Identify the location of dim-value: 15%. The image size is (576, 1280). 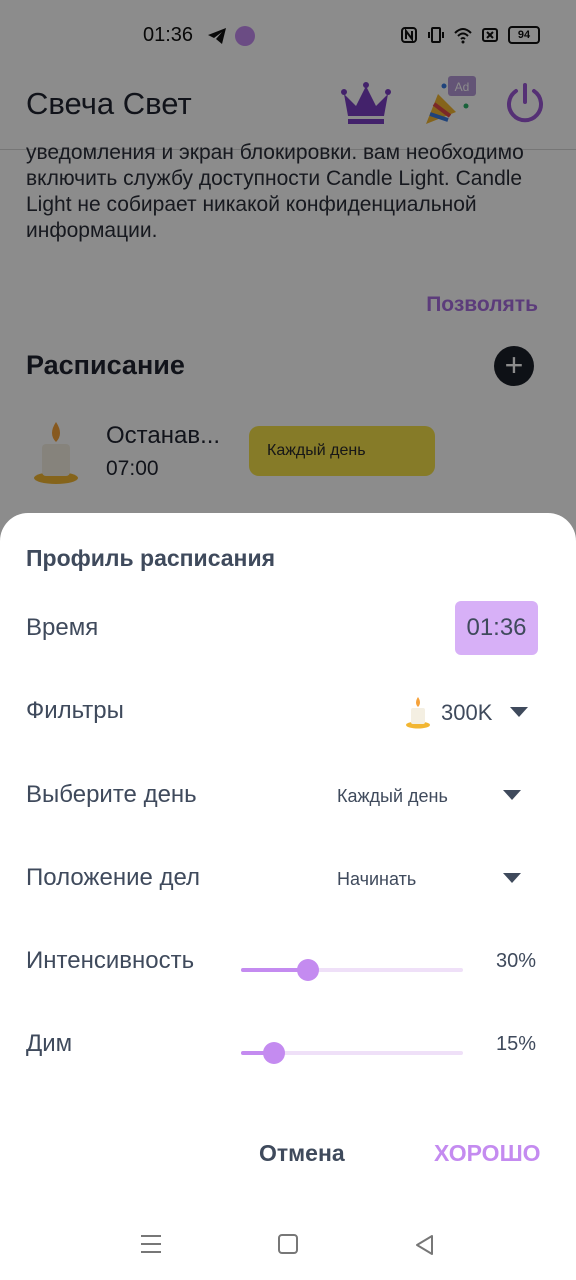
(515, 1044).